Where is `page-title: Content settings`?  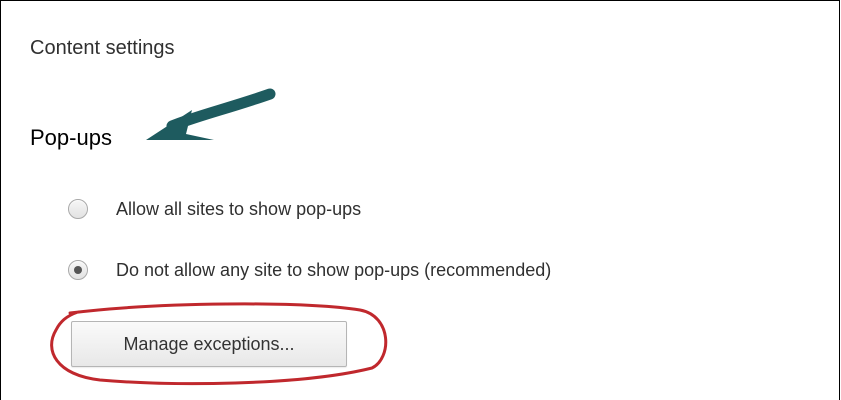 page-title: Content settings is located at coordinates (102, 48).